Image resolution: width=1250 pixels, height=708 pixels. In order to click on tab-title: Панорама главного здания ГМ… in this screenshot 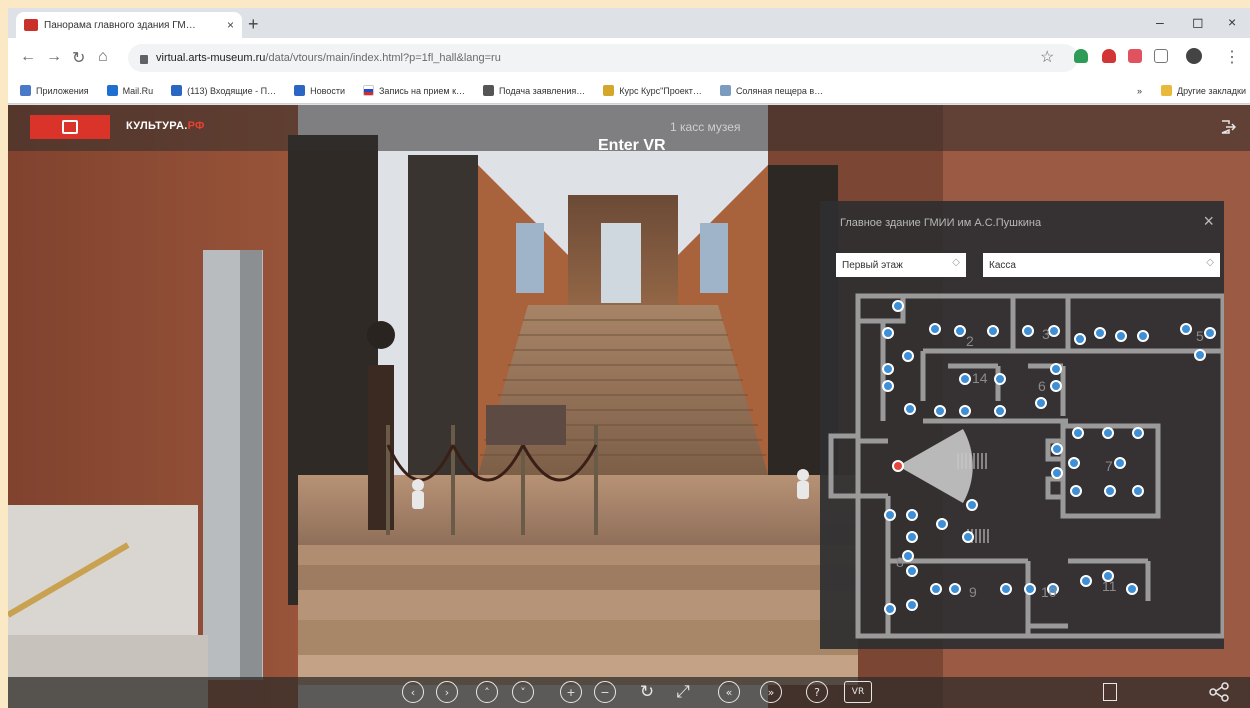, I will do `click(120, 25)`.